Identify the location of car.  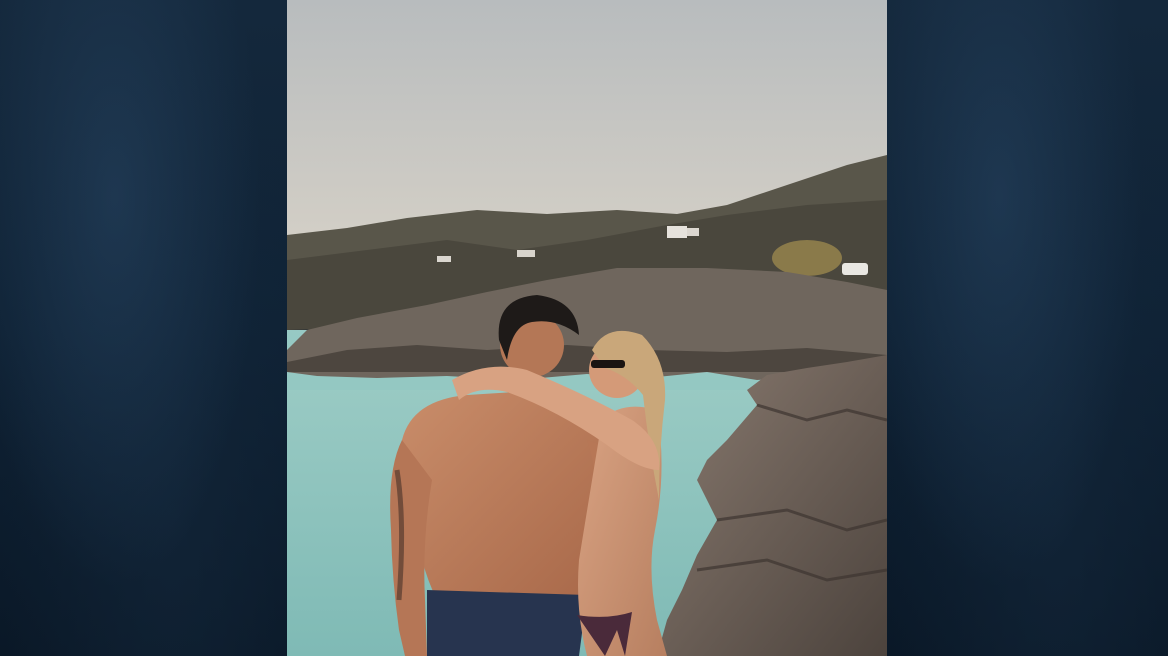
(855, 269).